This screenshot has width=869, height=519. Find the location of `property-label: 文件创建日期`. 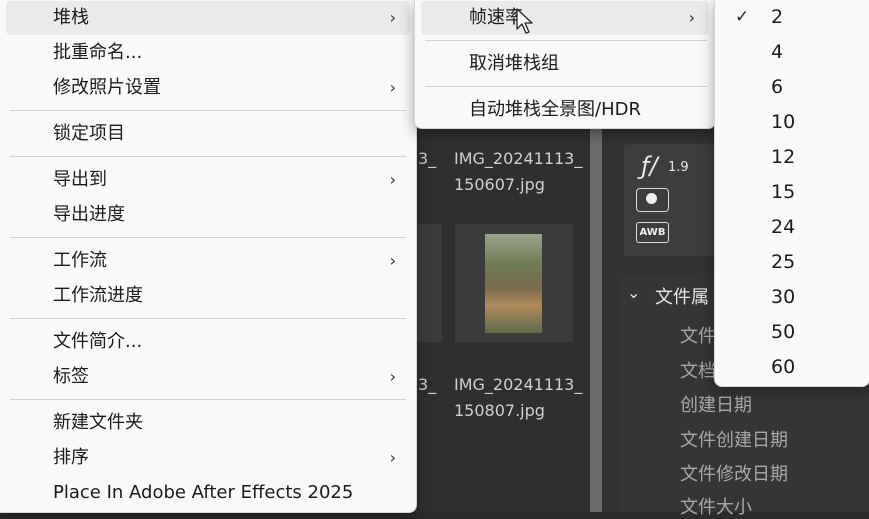

property-label: 文件创建日期 is located at coordinates (734, 440).